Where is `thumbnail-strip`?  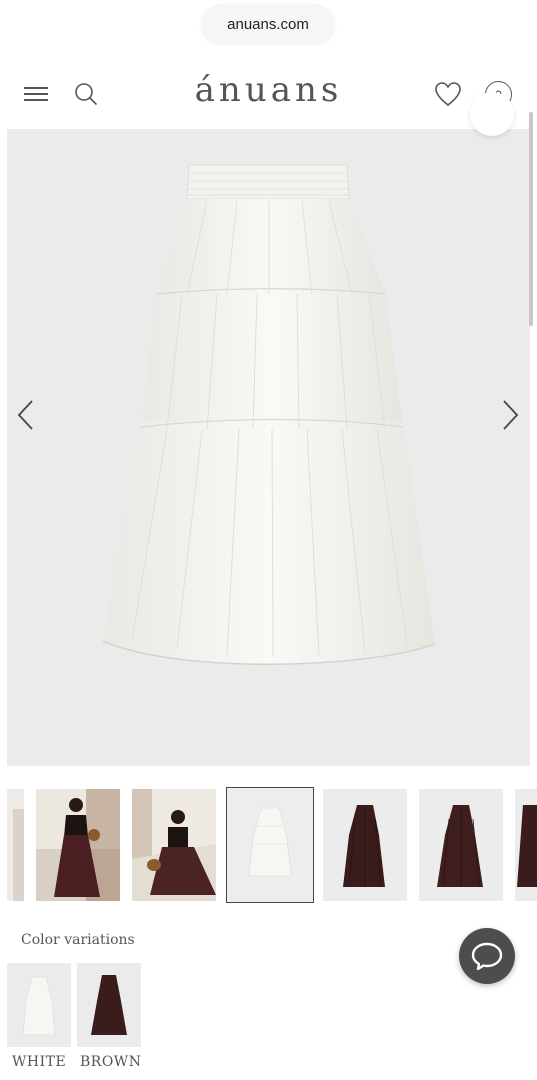
thumbnail-strip is located at coordinates (268, 846).